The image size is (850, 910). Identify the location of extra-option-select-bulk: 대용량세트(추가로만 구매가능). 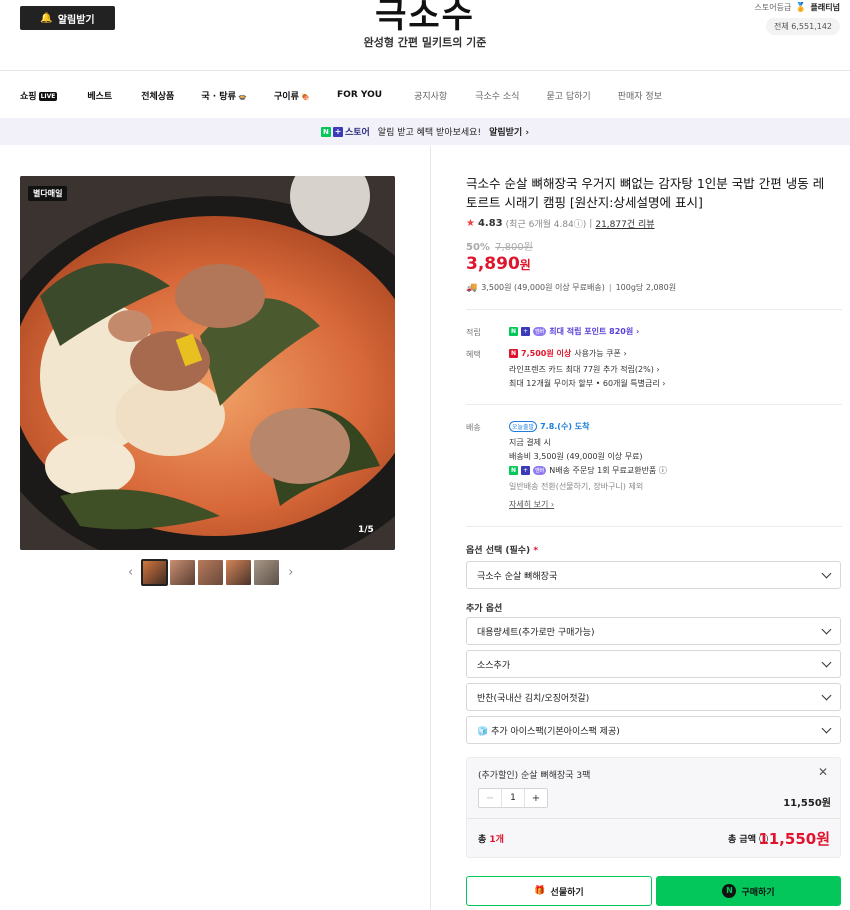
(653, 631).